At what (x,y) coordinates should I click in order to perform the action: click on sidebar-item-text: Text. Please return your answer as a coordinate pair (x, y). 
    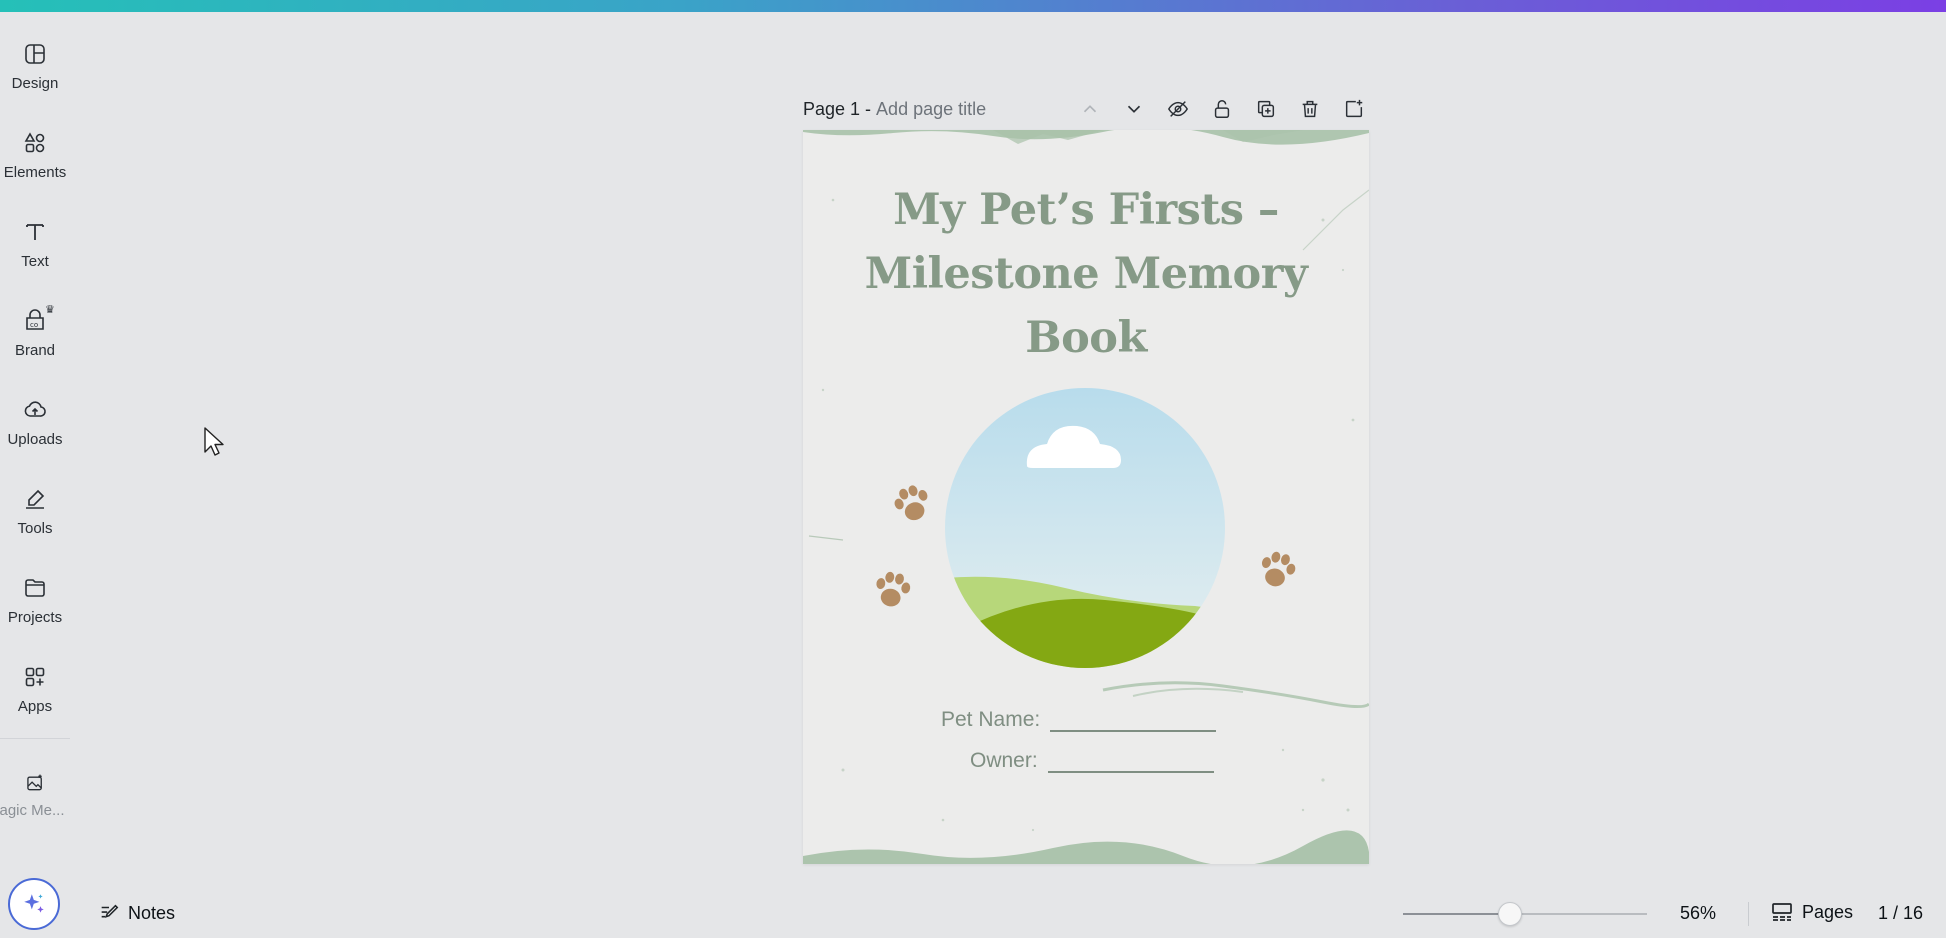
    Looking at the image, I should click on (35, 230).